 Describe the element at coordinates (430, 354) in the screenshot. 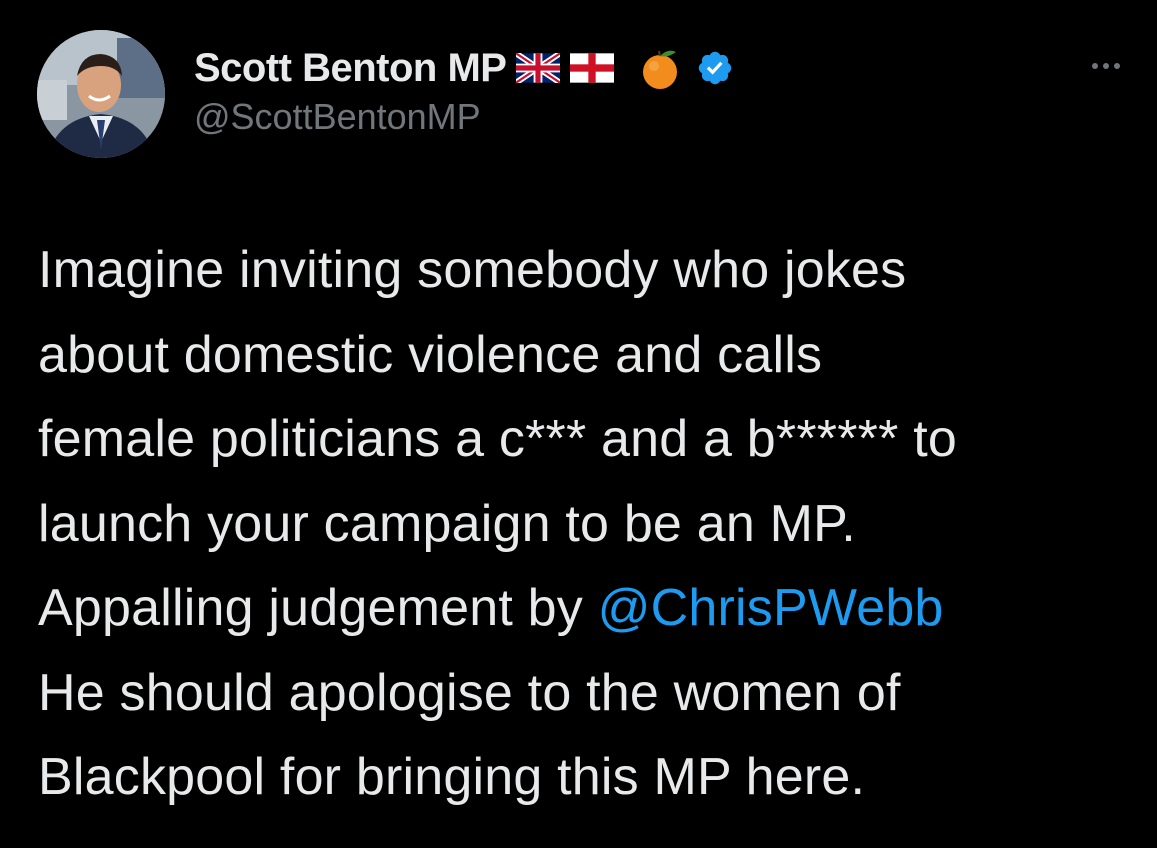

I see `tweet-line: about domestic violence and calls` at that location.